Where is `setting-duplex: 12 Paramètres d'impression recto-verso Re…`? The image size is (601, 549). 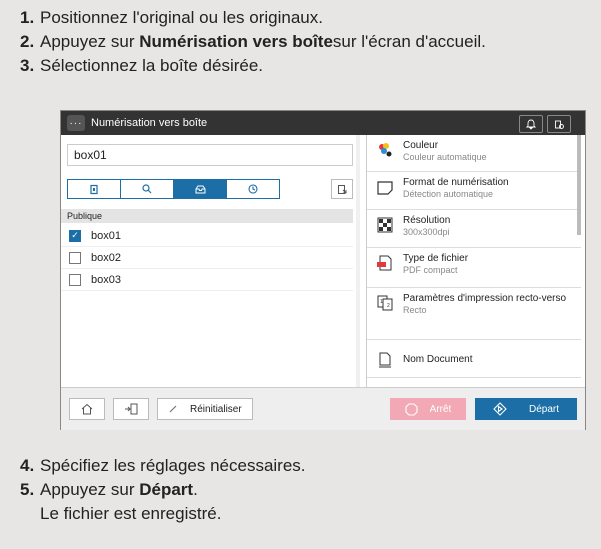
setting-duplex: 12 Paramètres d'impression recto-verso Re… is located at coordinates (474, 314).